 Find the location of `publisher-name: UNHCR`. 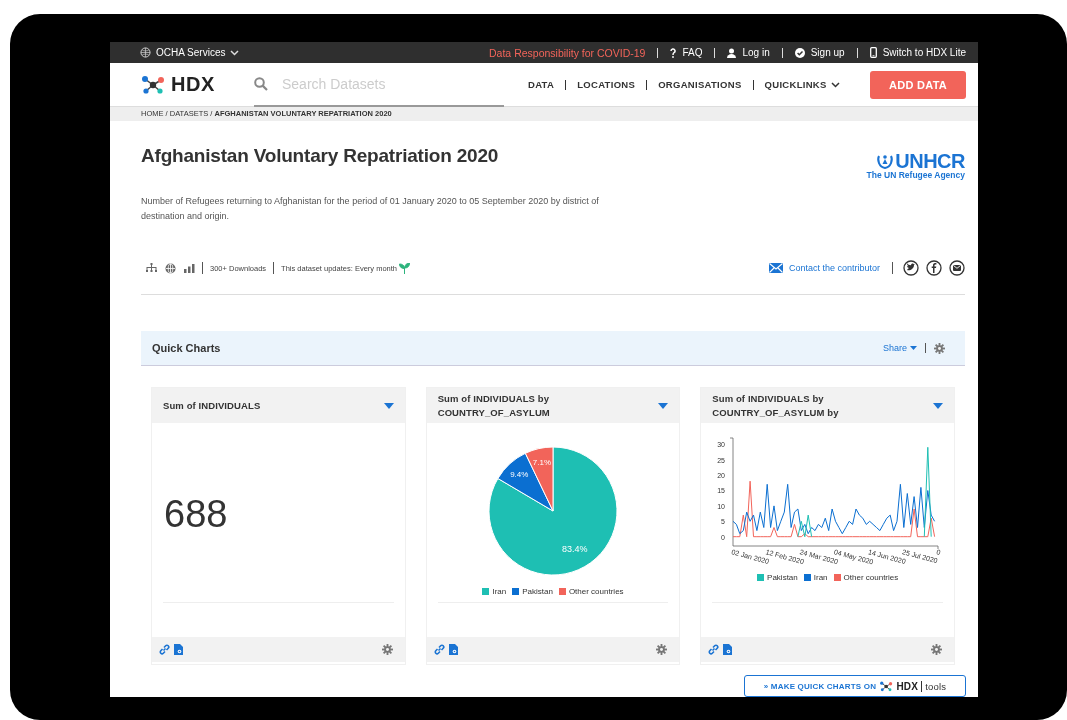

publisher-name: UNHCR is located at coordinates (930, 161).